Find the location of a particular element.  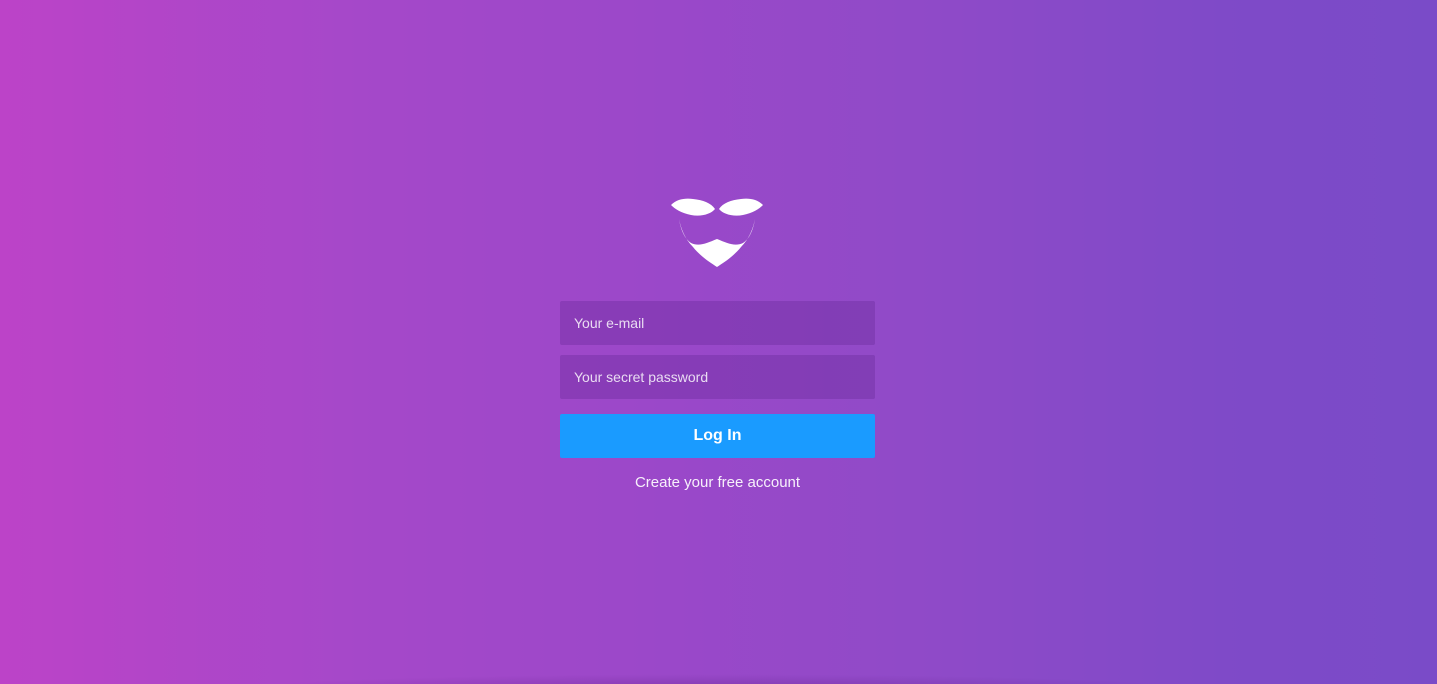

create-account-link: Create your free account is located at coordinates (717, 482).